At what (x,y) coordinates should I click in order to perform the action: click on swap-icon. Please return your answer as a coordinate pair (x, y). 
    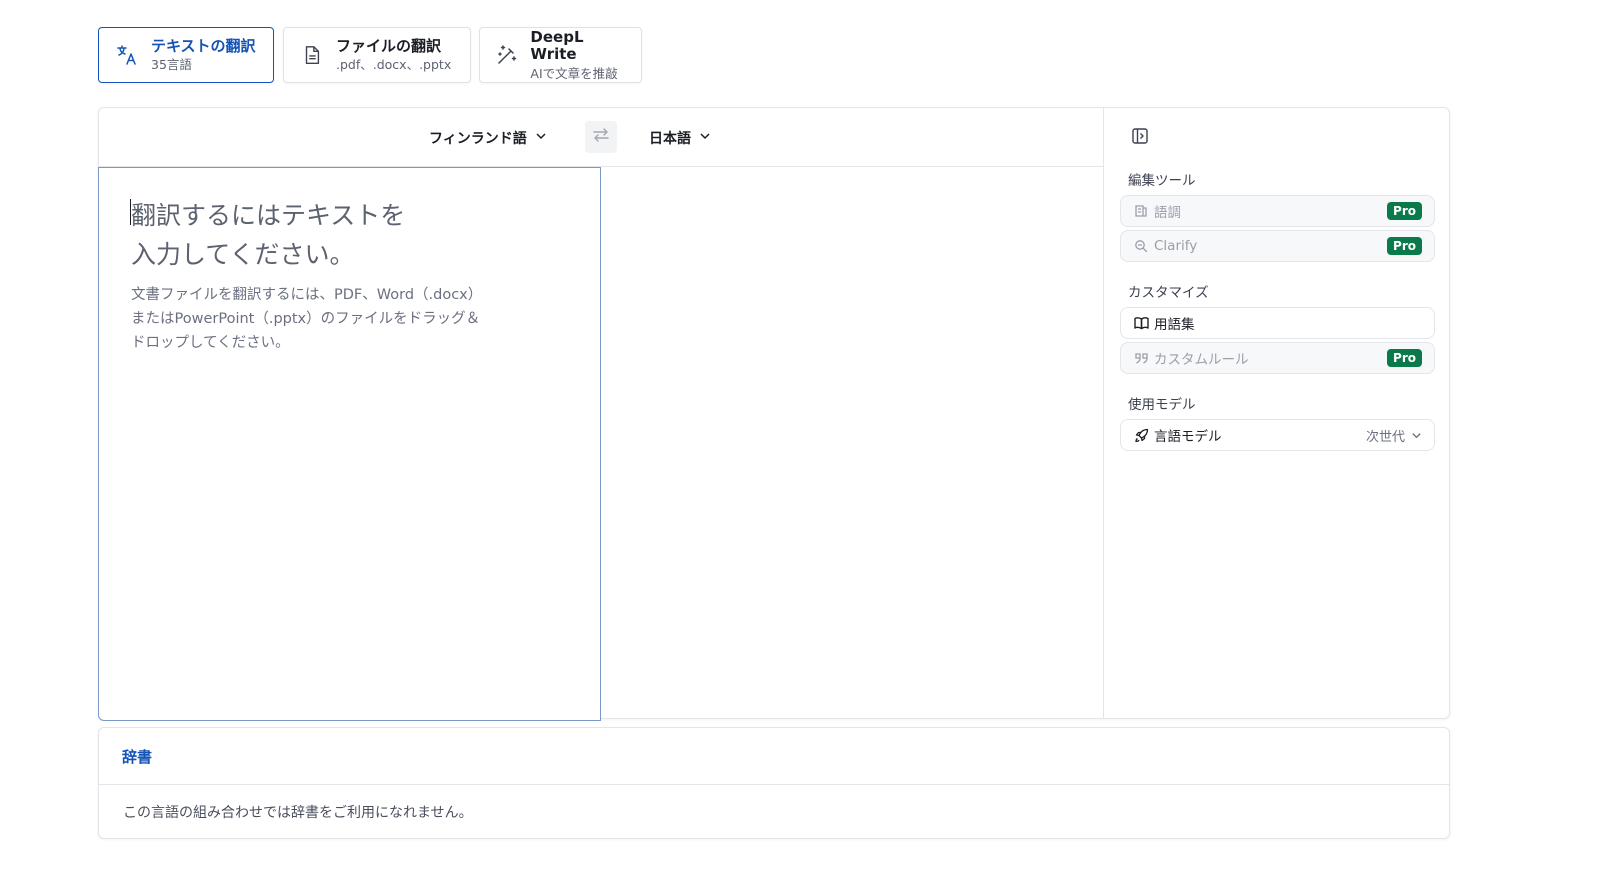
    Looking at the image, I should click on (601, 137).